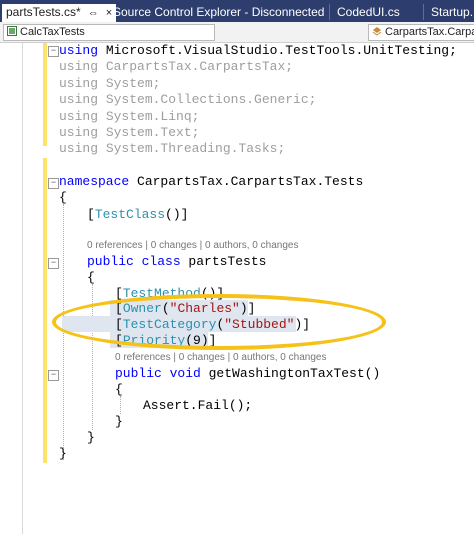 This screenshot has width=474, height=534. Describe the element at coordinates (248, 373) in the screenshot. I see `code-line: public void getWashingtonTaxTest()` at that location.